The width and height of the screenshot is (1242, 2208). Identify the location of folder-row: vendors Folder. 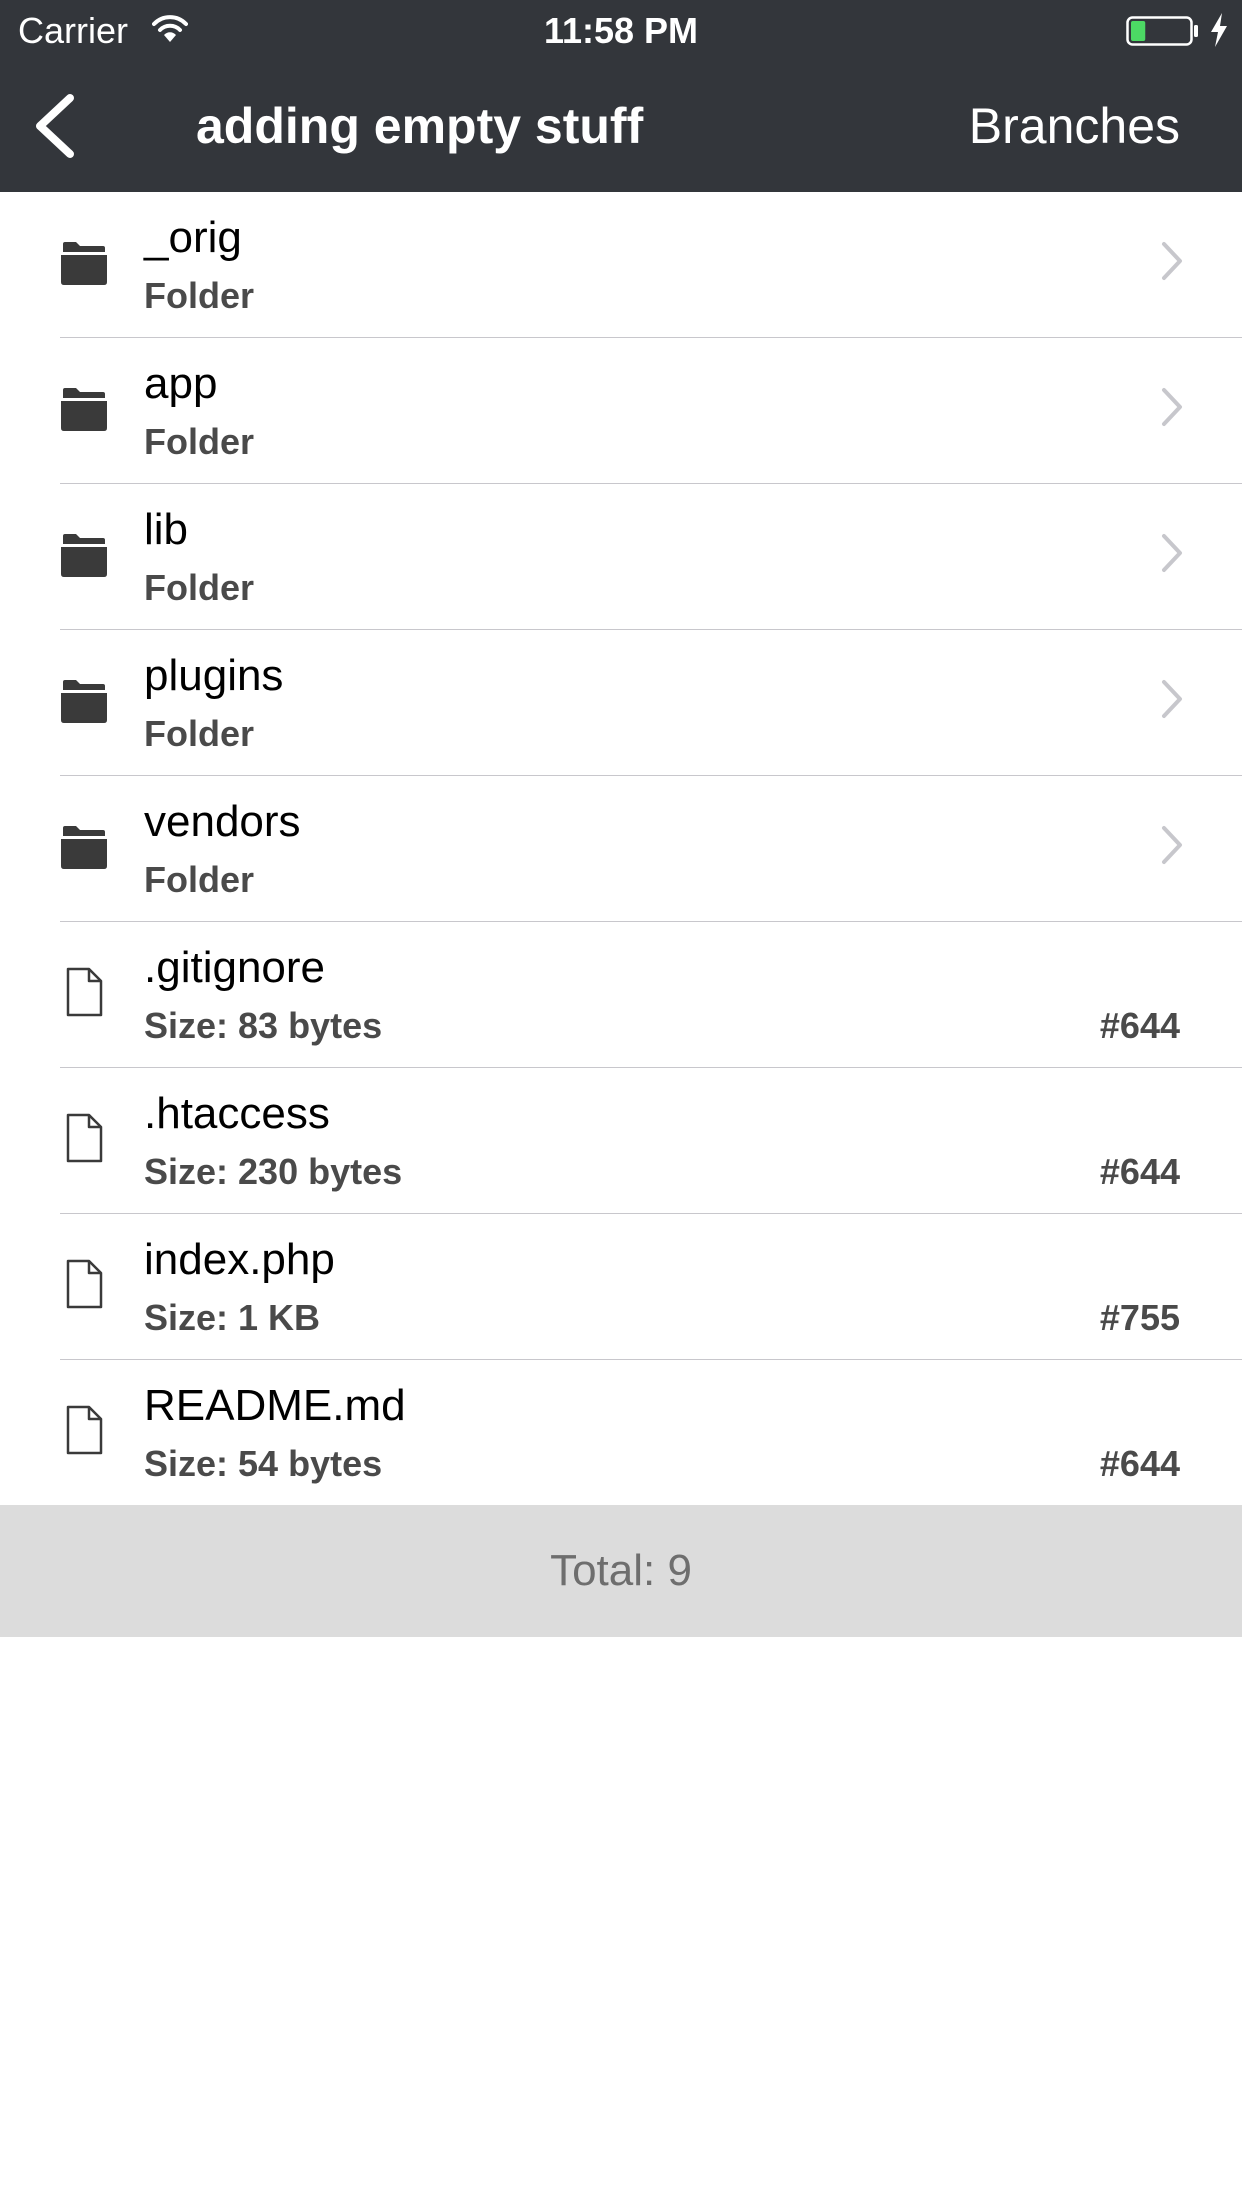
(621, 849).